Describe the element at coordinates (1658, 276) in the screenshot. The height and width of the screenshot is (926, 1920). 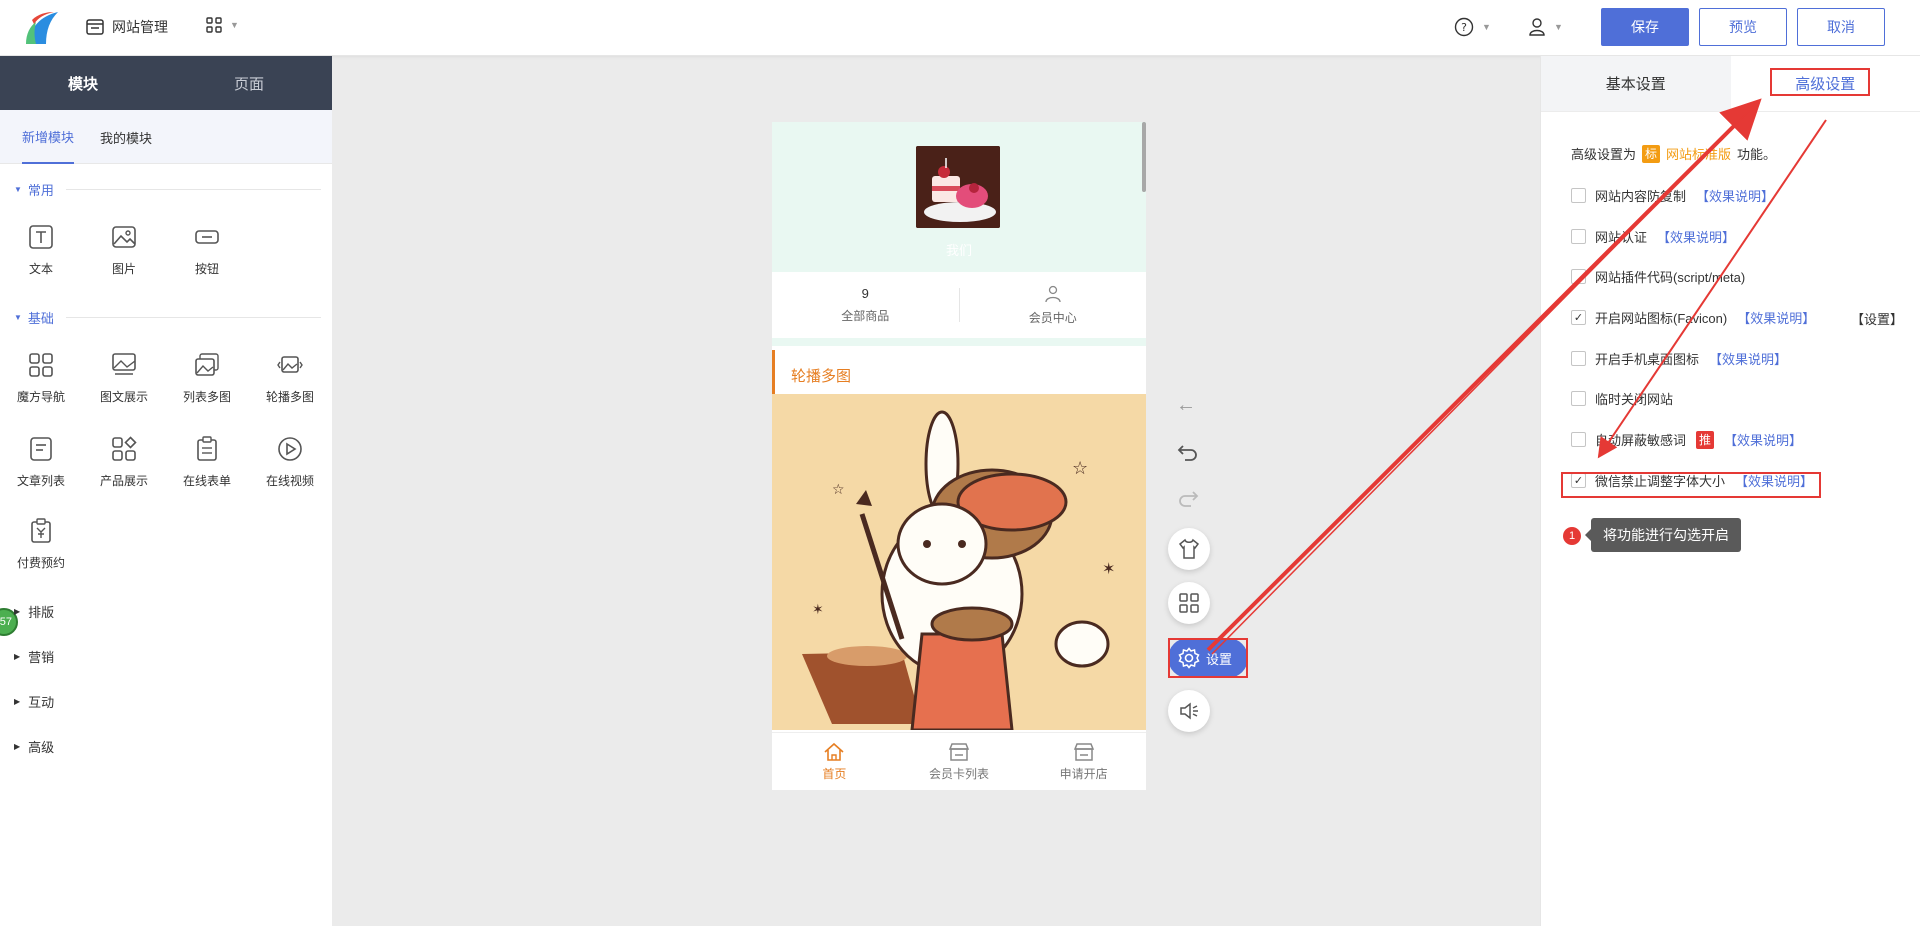
I see `option-plugin-code: 网站插件代码(script/meta)` at that location.